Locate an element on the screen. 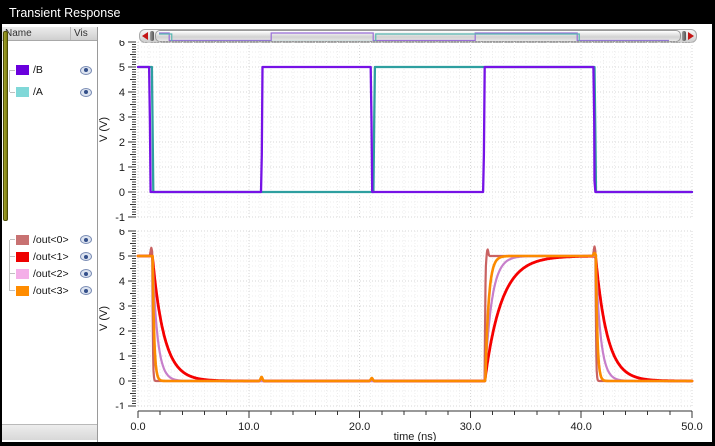 The height and width of the screenshot is (446, 715). window-title: Transient Response is located at coordinates (65, 13).